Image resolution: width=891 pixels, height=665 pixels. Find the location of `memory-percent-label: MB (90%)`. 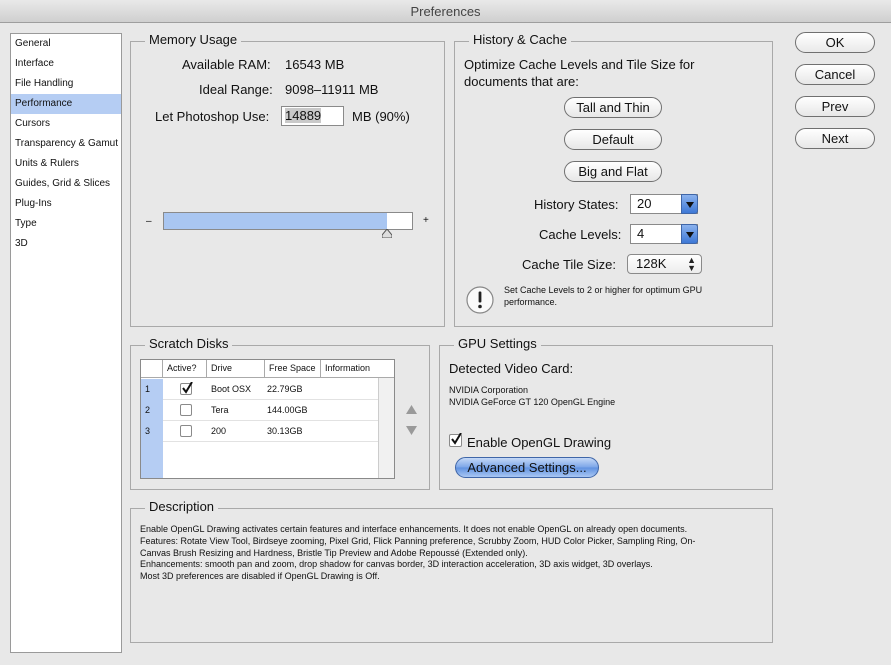

memory-percent-label: MB (90%) is located at coordinates (381, 116).